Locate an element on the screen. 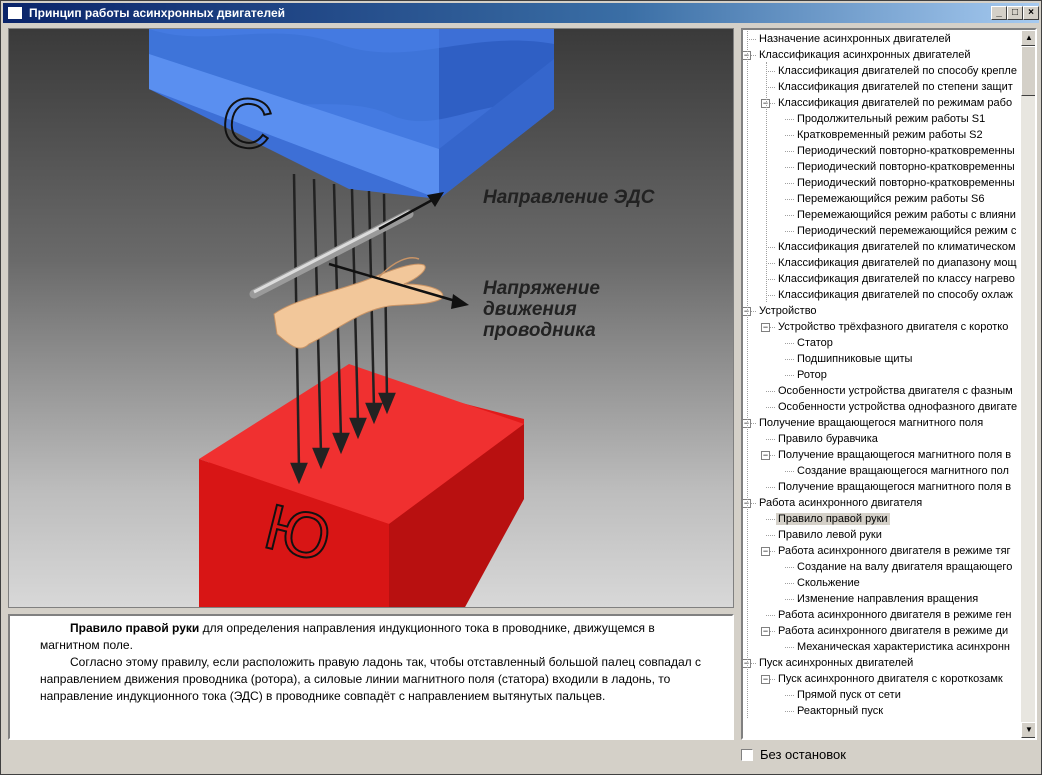 The image size is (1042, 775). tree-item: Периодический перемежающийся режим с is located at coordinates (906, 231).